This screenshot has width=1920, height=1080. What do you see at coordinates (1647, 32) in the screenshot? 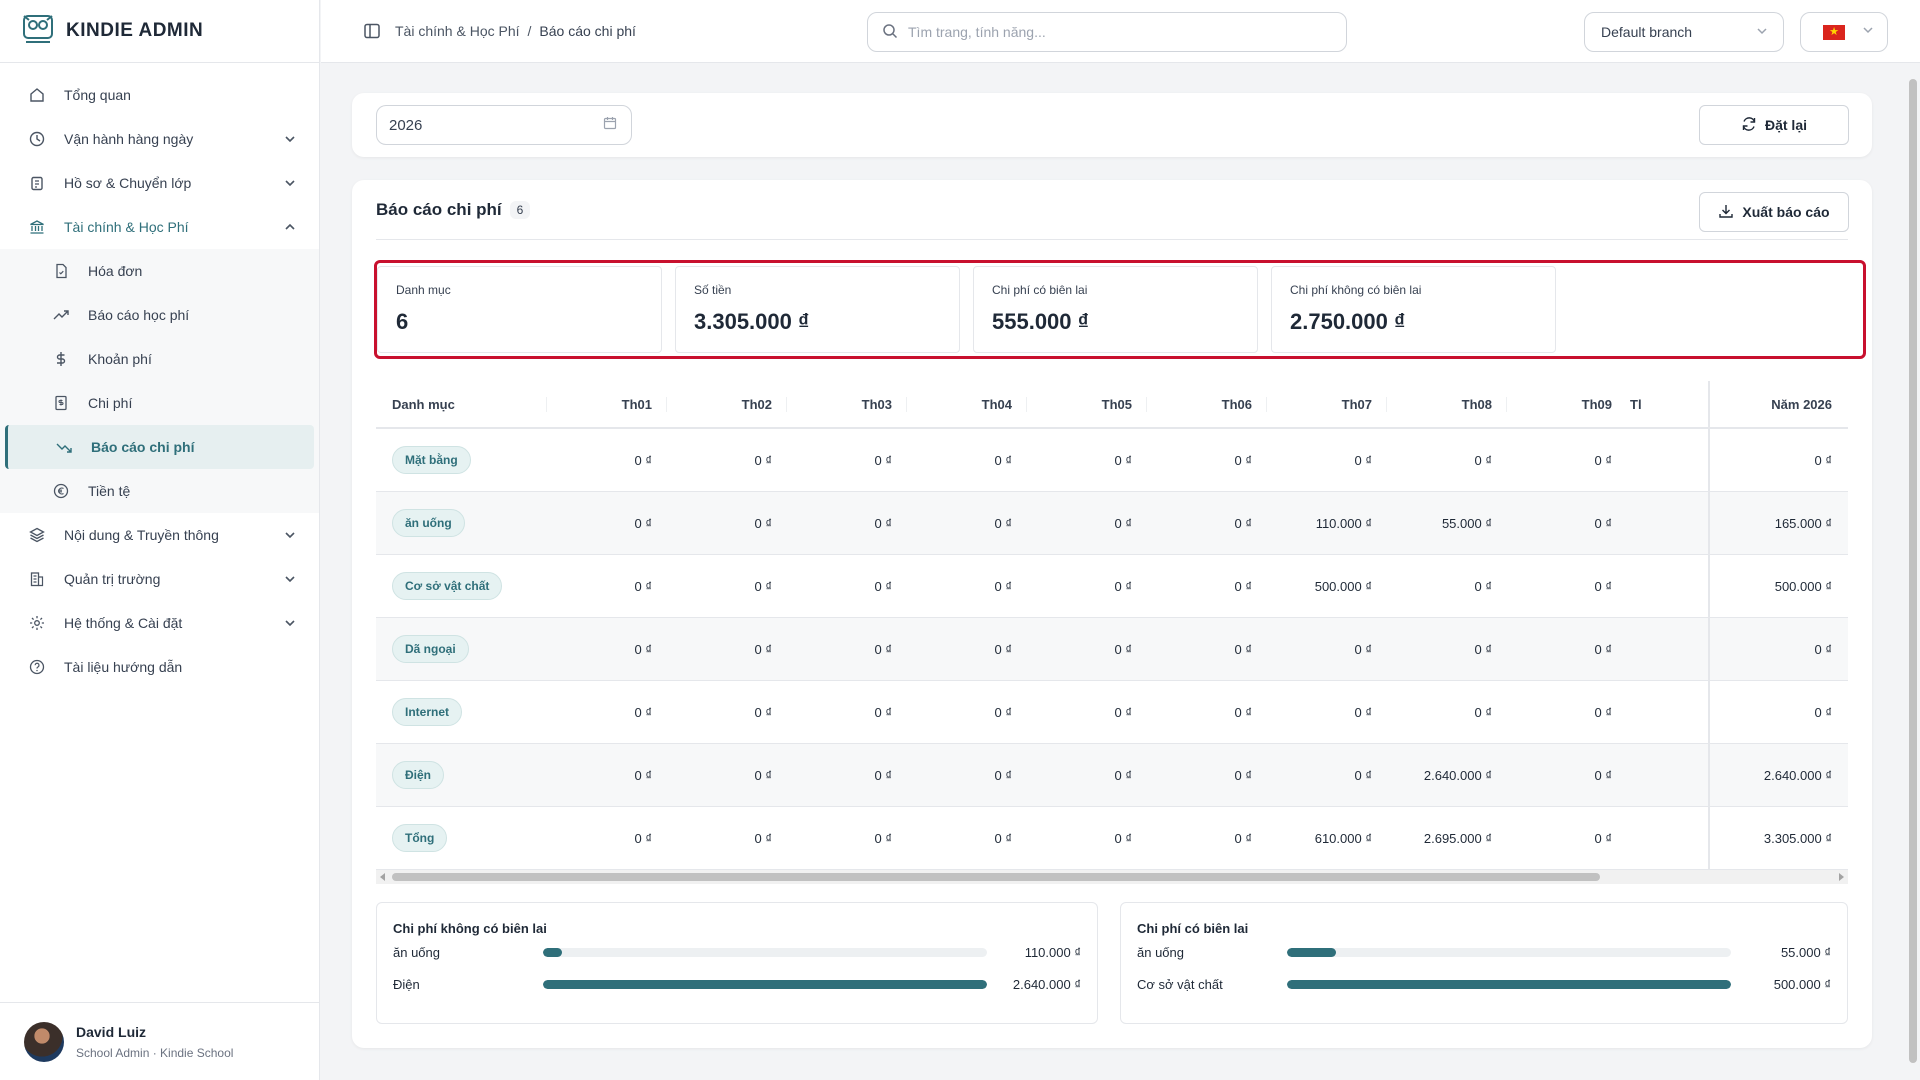
I see `branch-value: Default branch` at bounding box center [1647, 32].